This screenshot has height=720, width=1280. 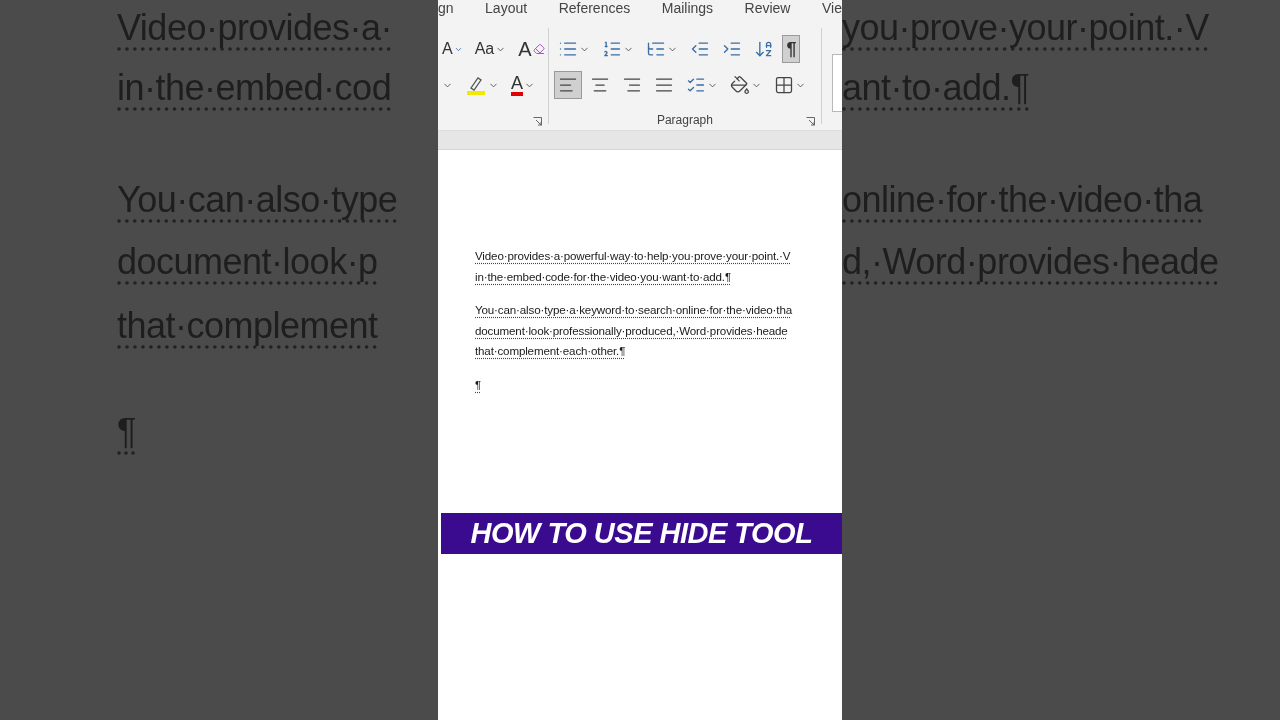 I want to click on blurred-text-line: ¶, so click(x=126, y=432).